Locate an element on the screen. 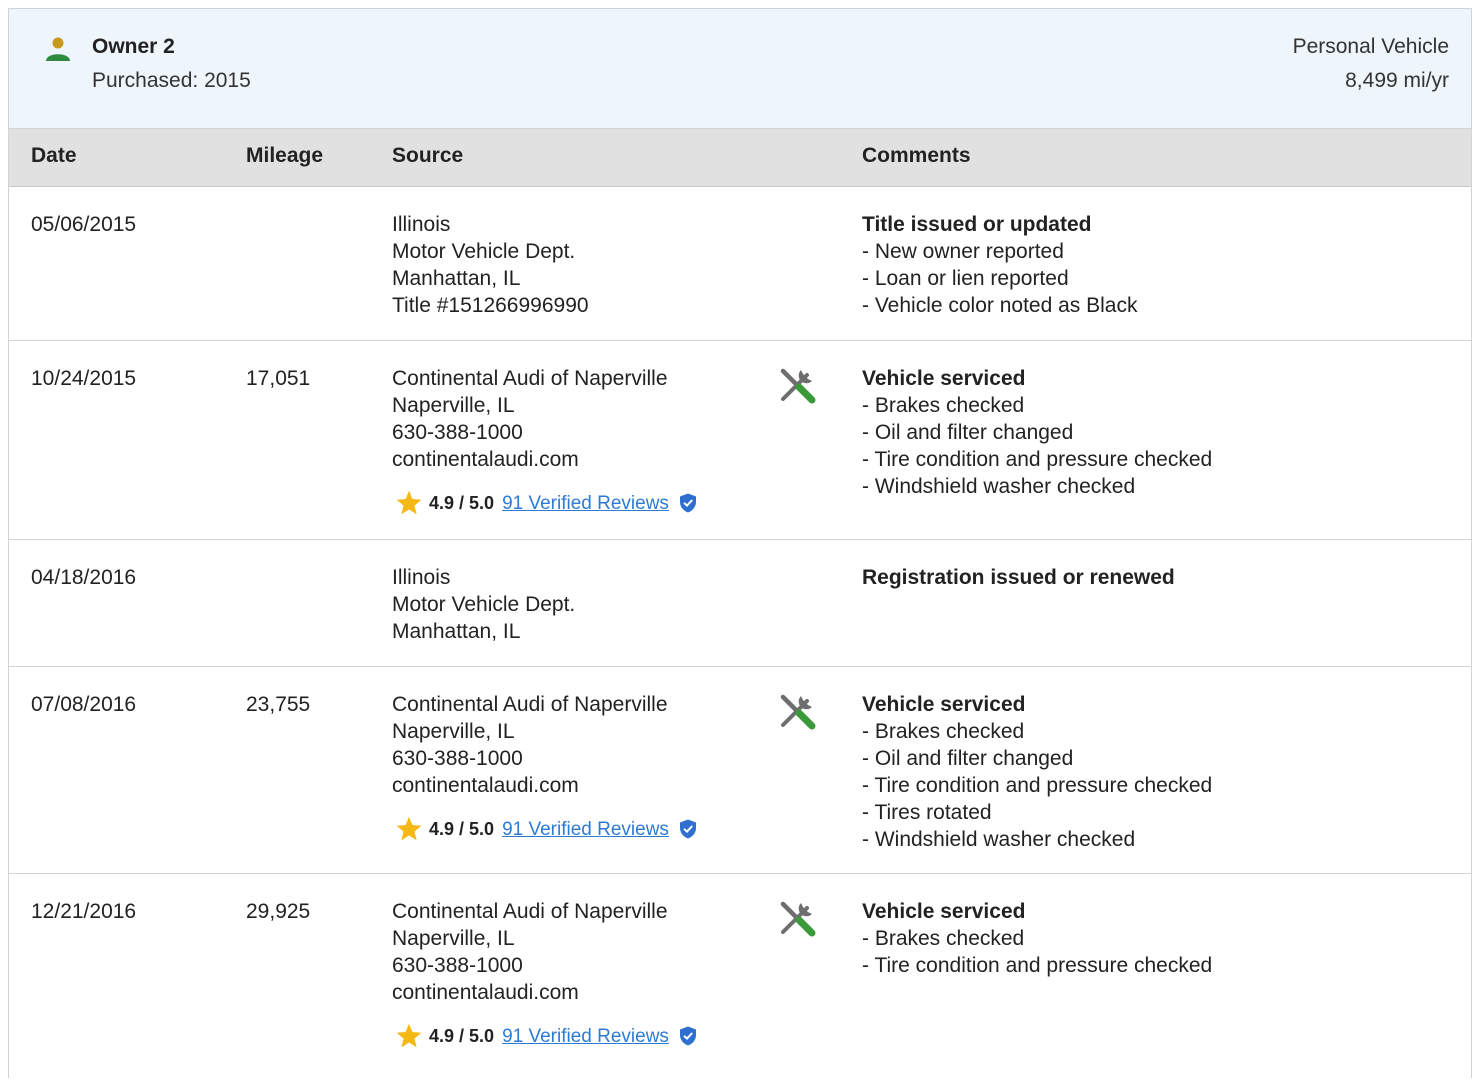 This screenshot has height=1084, width=1479. owner-miles-per-year: 8,499 mi/yr is located at coordinates (1397, 80).